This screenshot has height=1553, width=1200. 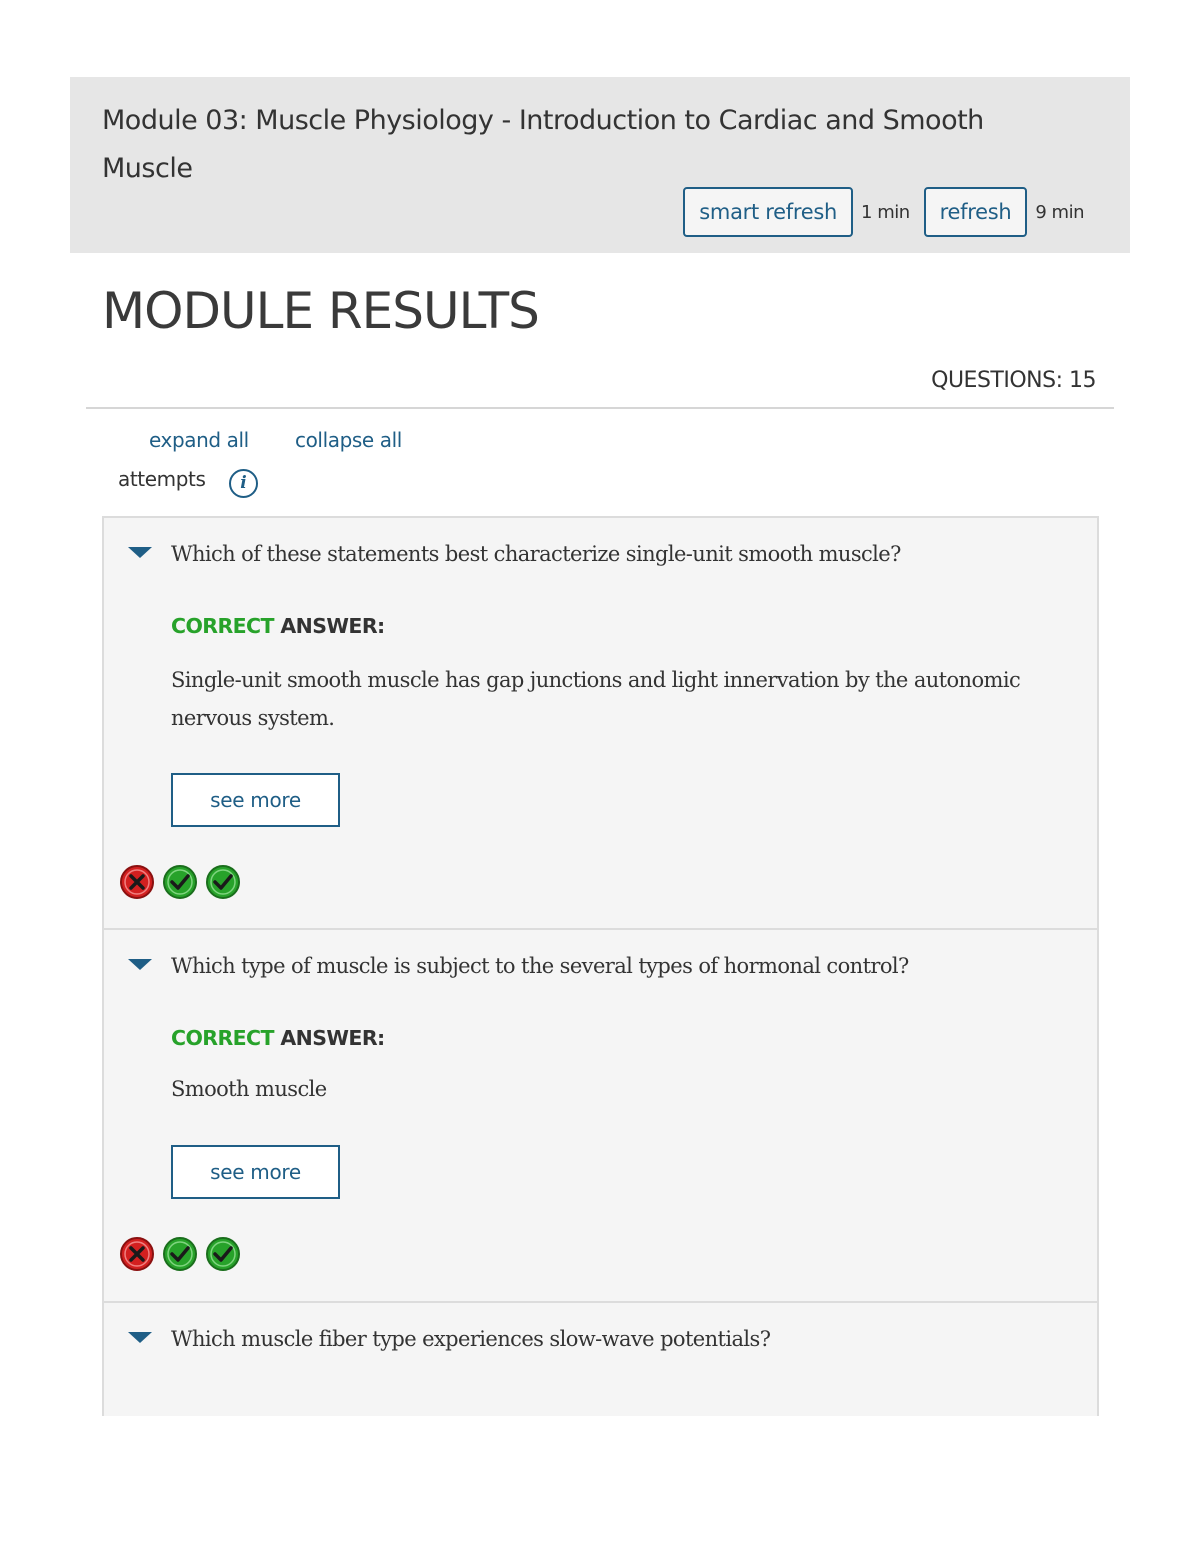 I want to click on smart-refresh-button: smart refresh, so click(x=768, y=212).